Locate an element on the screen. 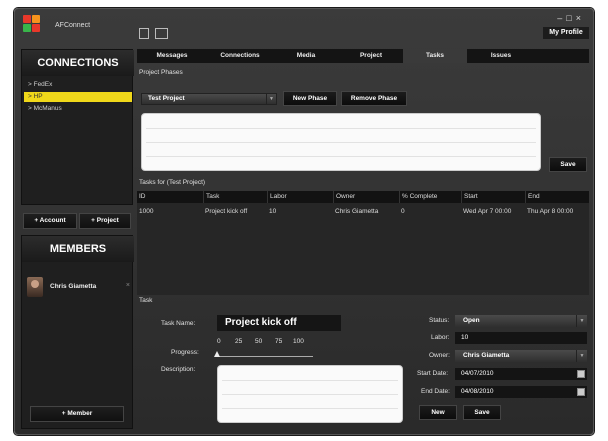 This screenshot has height=441, width=608. app-logo-icon is located at coordinates (32, 24).